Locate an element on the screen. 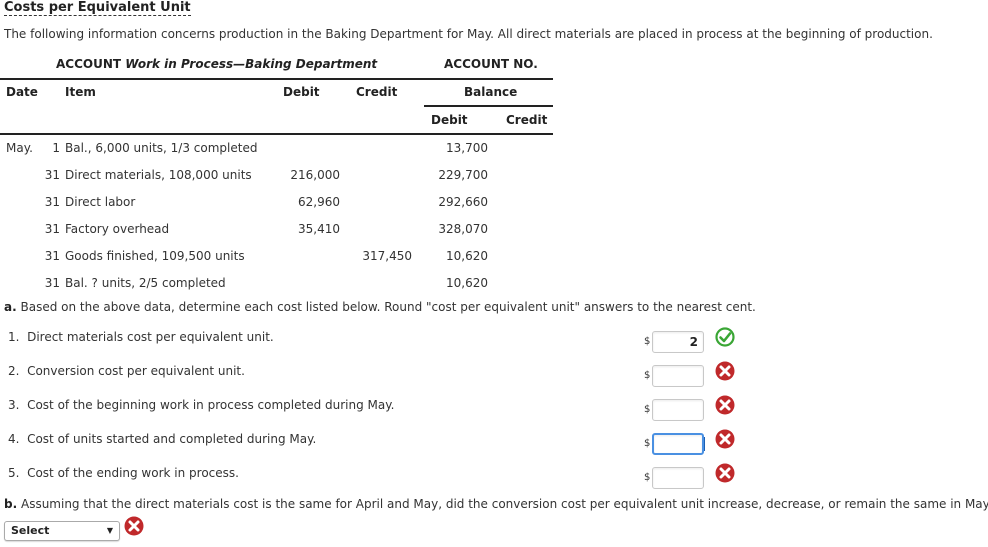 This screenshot has height=547, width=988. select-value: Select is located at coordinates (30, 530).